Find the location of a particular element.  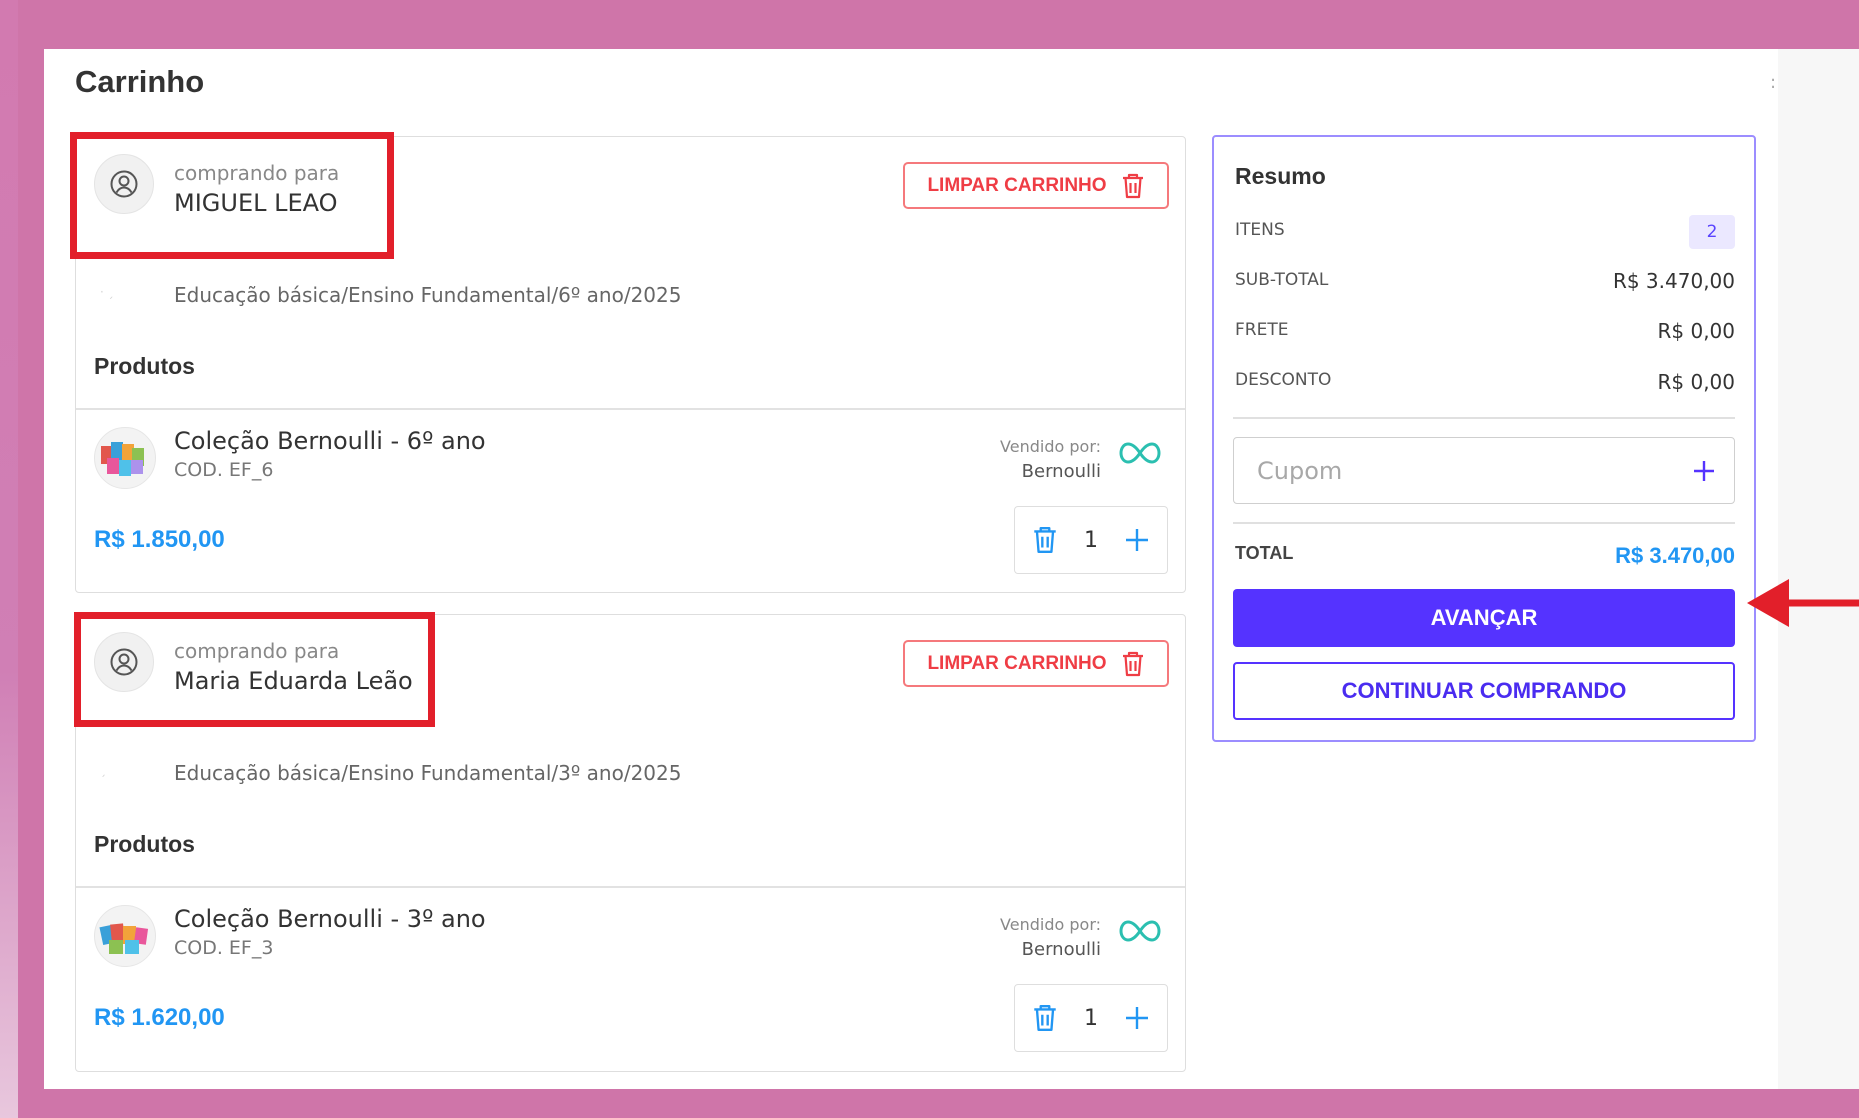

product-price: R$ 1.850,00 is located at coordinates (159, 539).